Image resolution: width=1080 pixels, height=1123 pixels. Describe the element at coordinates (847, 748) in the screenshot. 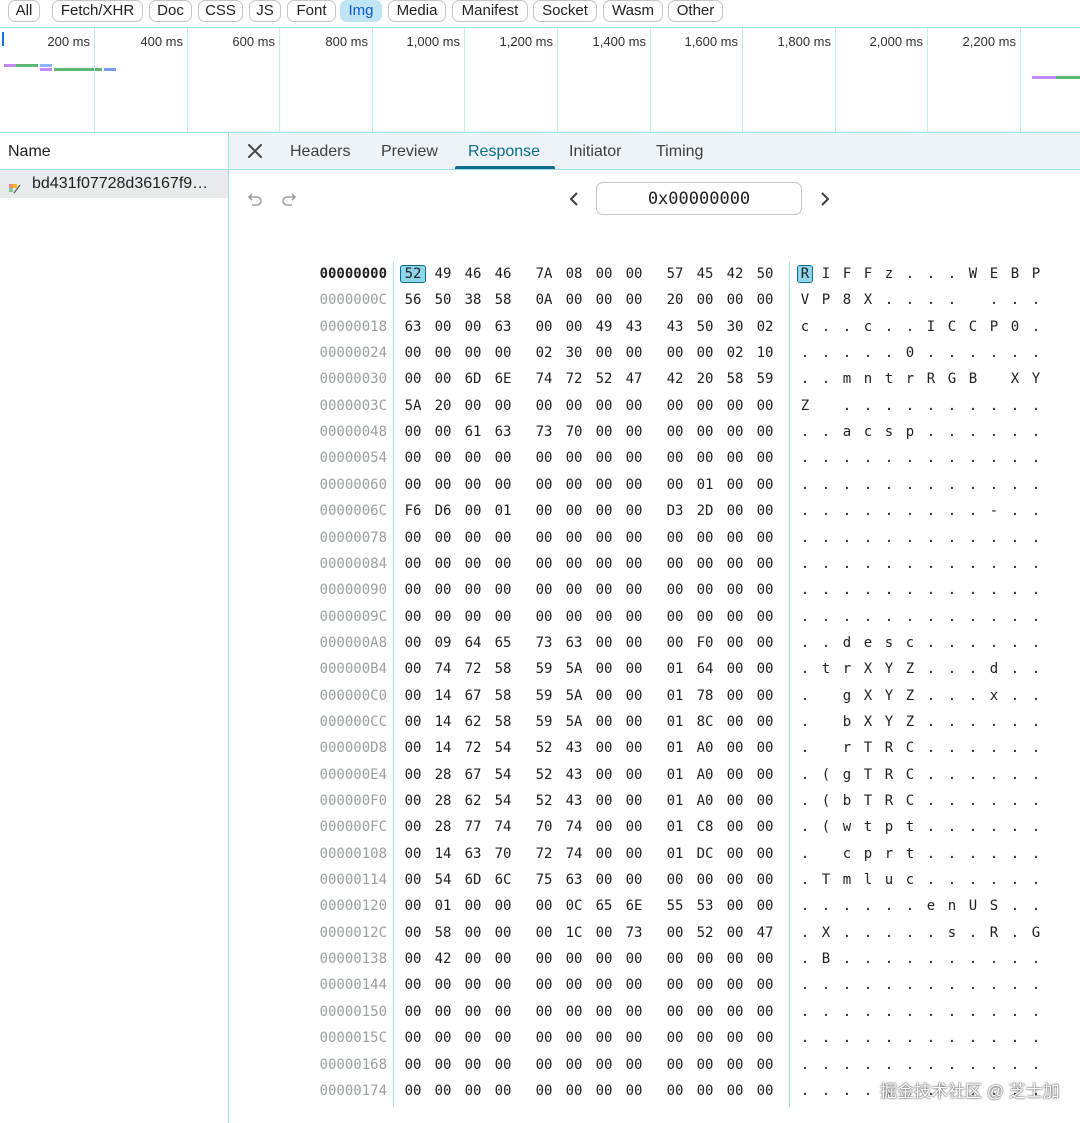

I see `ascii-char: r` at that location.